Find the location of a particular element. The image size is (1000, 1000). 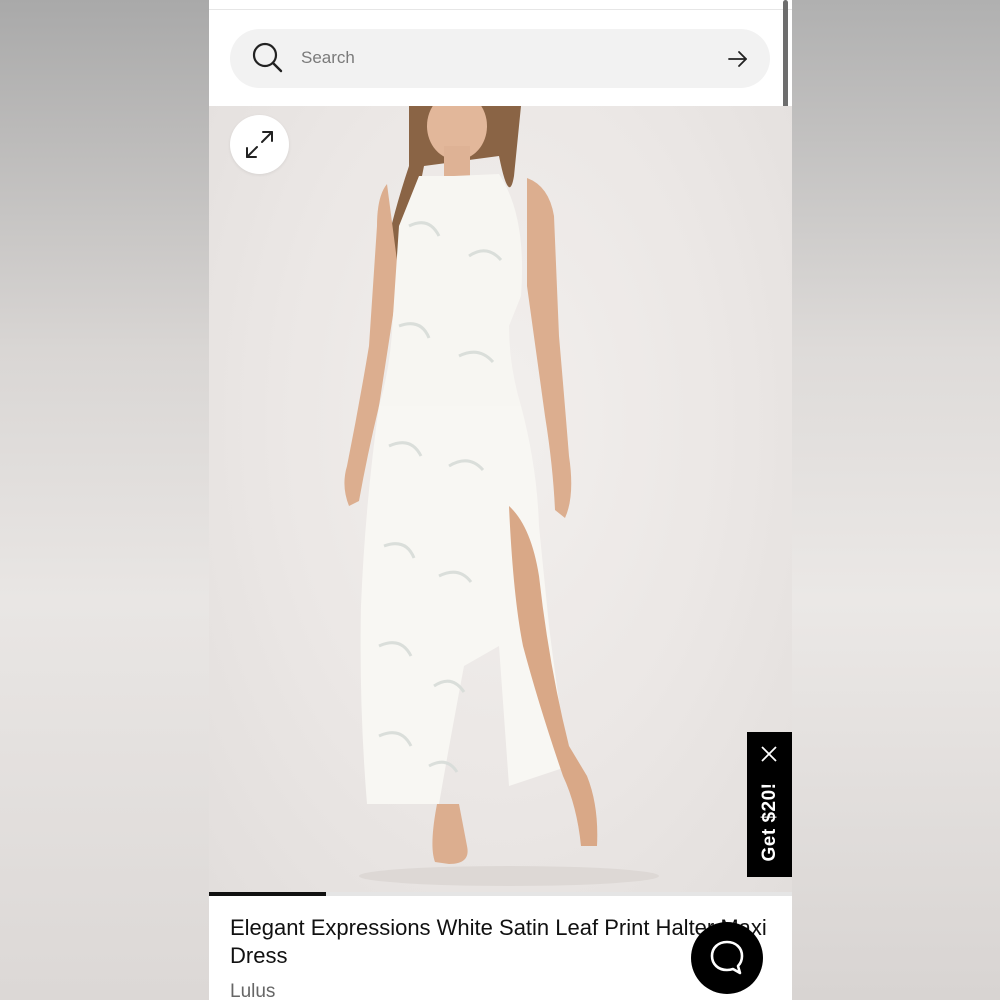

image-carousel-indicator is located at coordinates (500, 894).